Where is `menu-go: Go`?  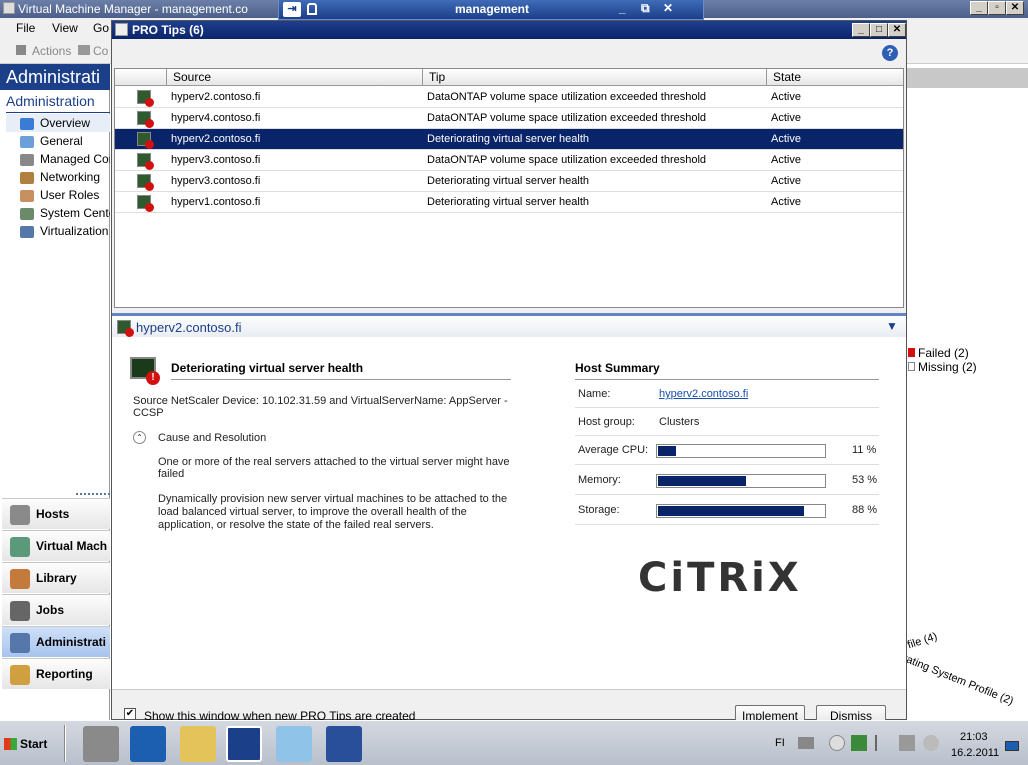
menu-go: Go is located at coordinates (101, 28).